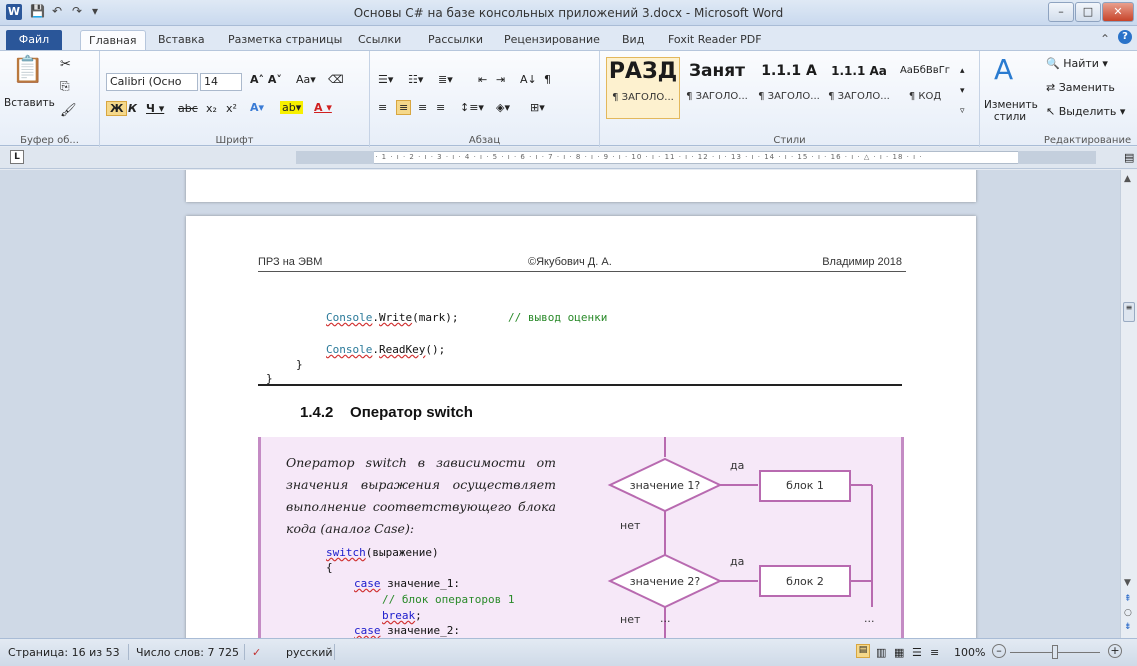 Image resolution: width=1137 pixels, height=666 pixels. What do you see at coordinates (266, 79) in the screenshot?
I see `grow-font-icon: A˄ A˅` at bounding box center [266, 79].